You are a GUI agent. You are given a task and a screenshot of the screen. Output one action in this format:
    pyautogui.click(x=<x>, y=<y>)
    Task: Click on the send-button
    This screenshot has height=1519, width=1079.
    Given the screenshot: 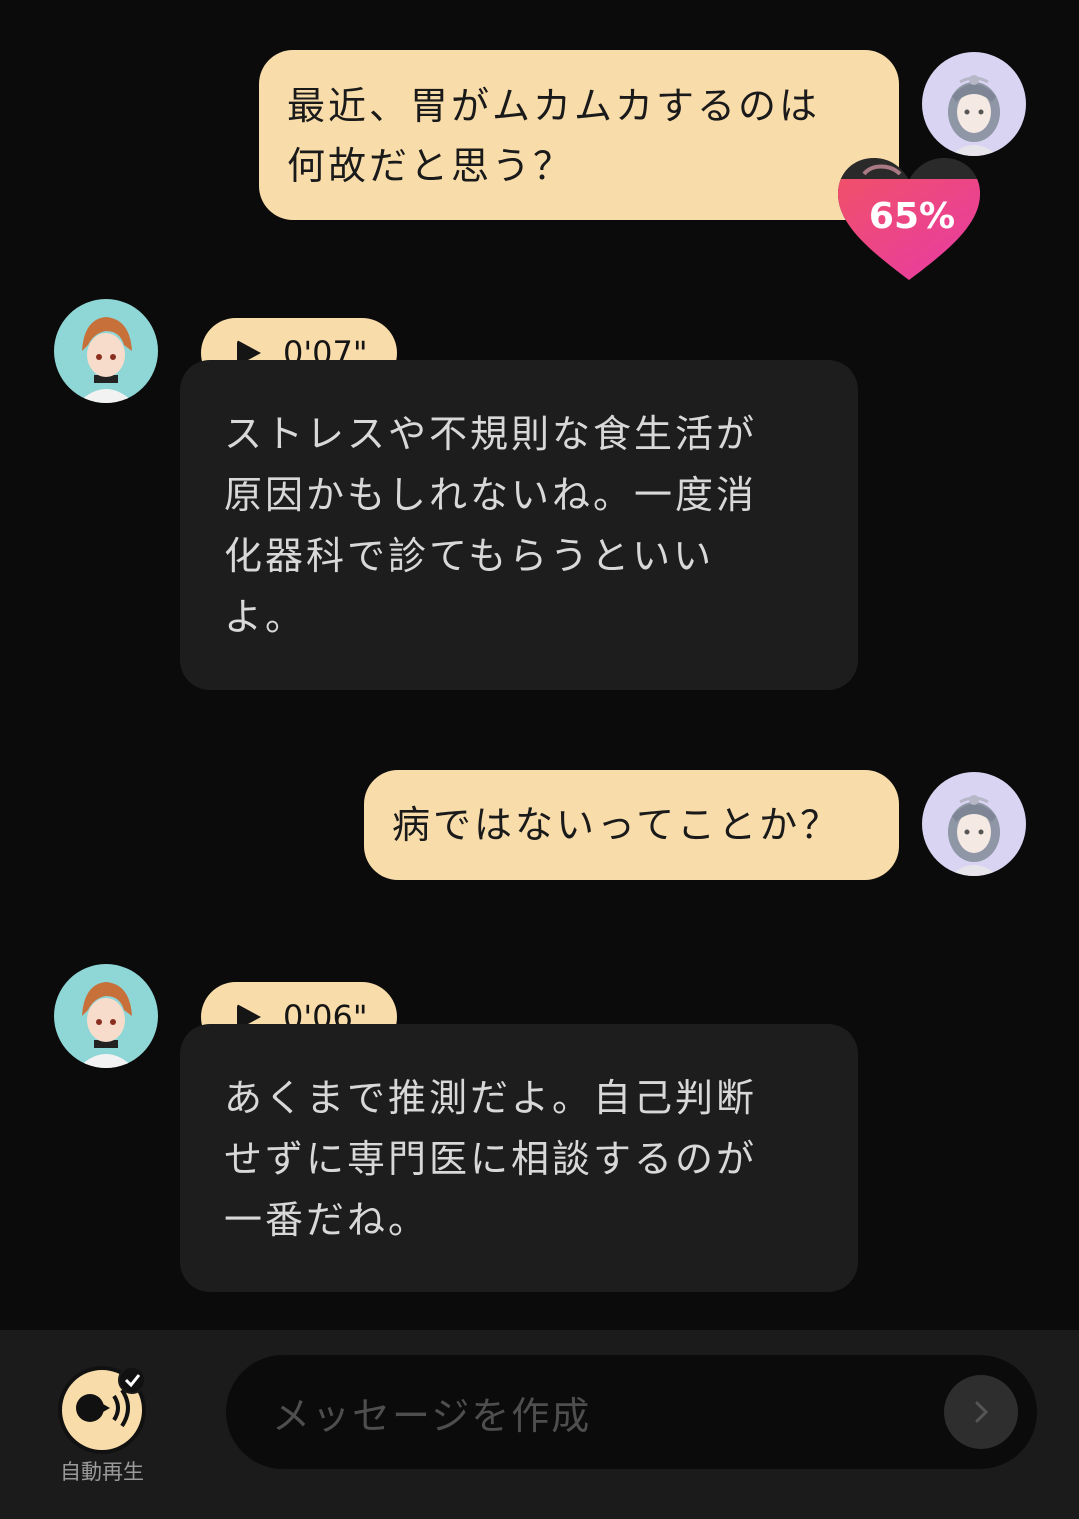 What is the action you would take?
    pyautogui.click(x=981, y=1412)
    